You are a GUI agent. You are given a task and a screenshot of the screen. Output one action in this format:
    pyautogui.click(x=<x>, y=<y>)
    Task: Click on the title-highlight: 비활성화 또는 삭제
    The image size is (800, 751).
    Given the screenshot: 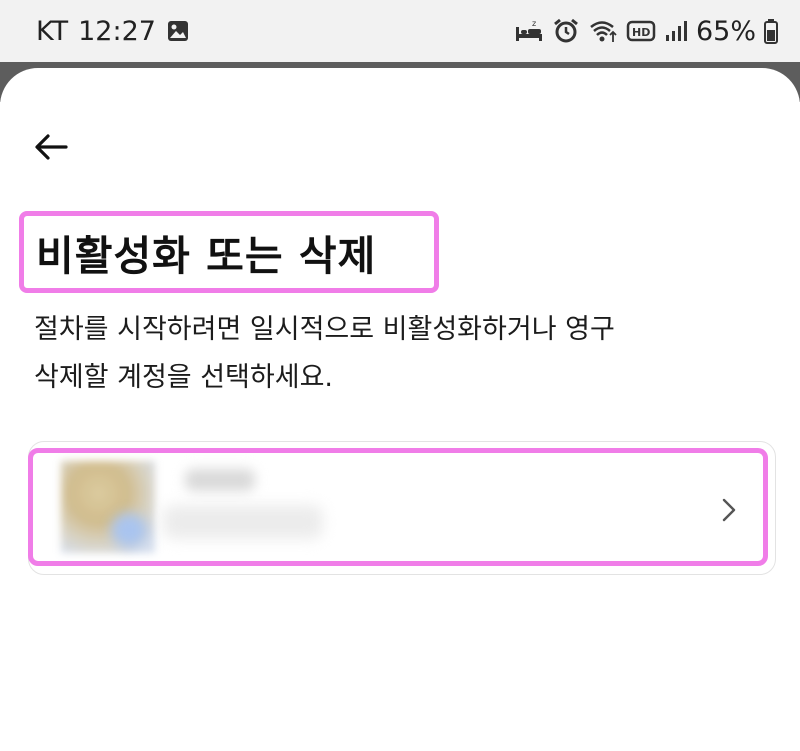 What is the action you would take?
    pyautogui.click(x=229, y=252)
    